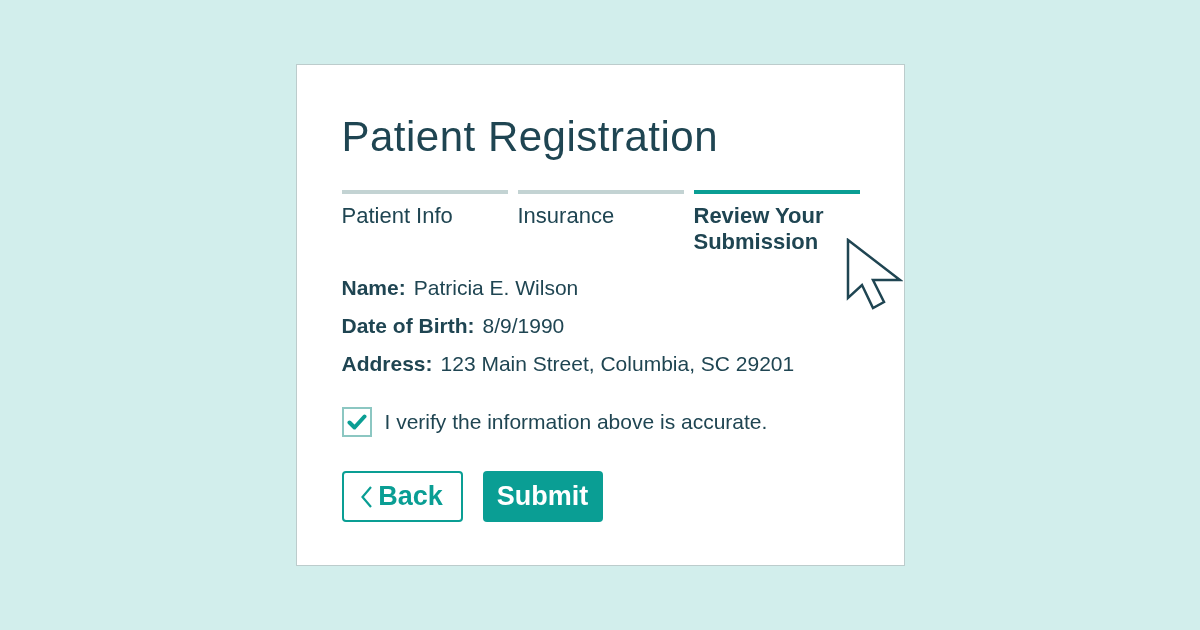  I want to click on step-tab: Insurance, so click(600, 216).